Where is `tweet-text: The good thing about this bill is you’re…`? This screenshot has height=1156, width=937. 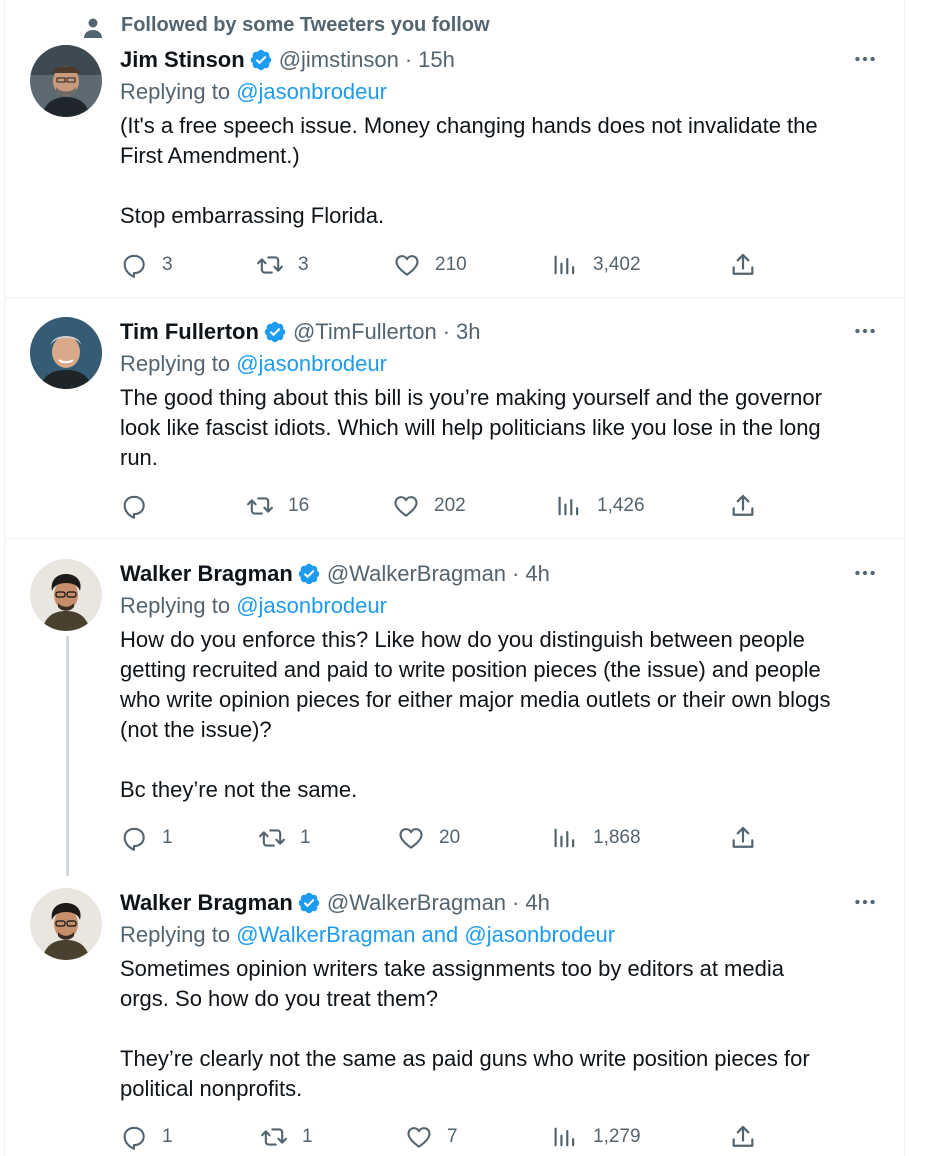
tweet-text: The good thing about this bill is you’re… is located at coordinates (471, 427).